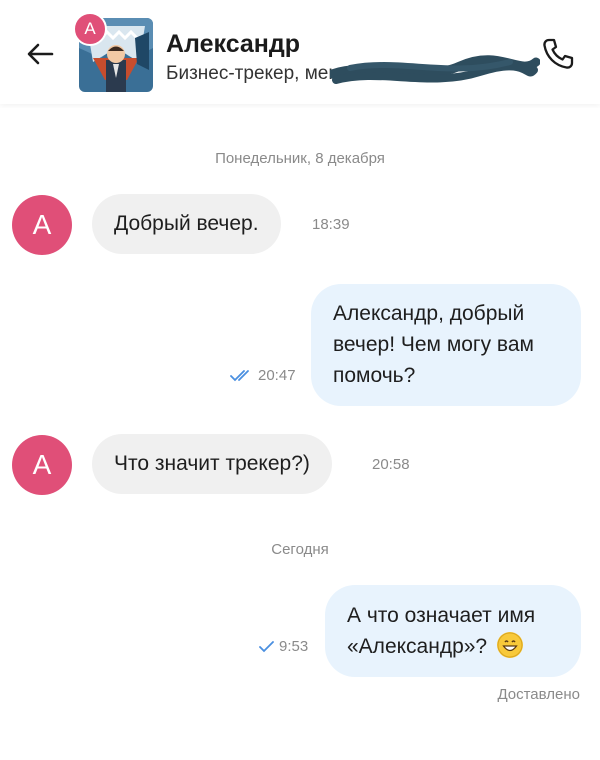  What do you see at coordinates (186, 224) in the screenshot?
I see `incoming-message: Добрый вечер.` at bounding box center [186, 224].